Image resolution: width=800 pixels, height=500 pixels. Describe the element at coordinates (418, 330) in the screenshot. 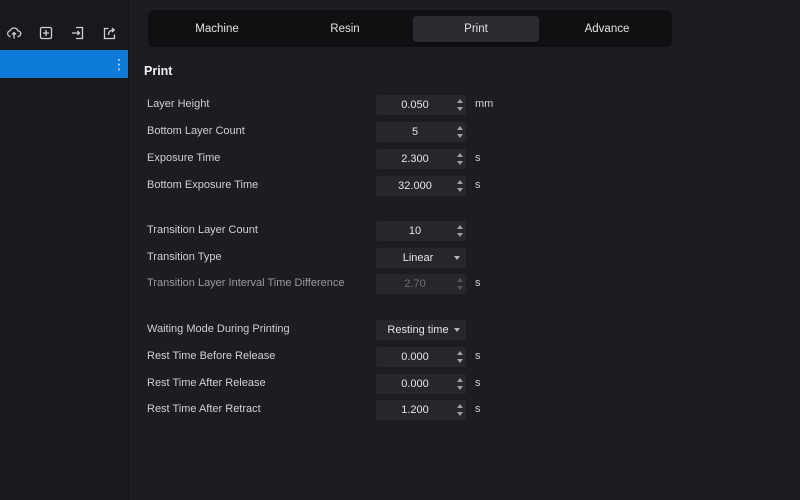

I see `waiting-mode-value: Resting time` at that location.